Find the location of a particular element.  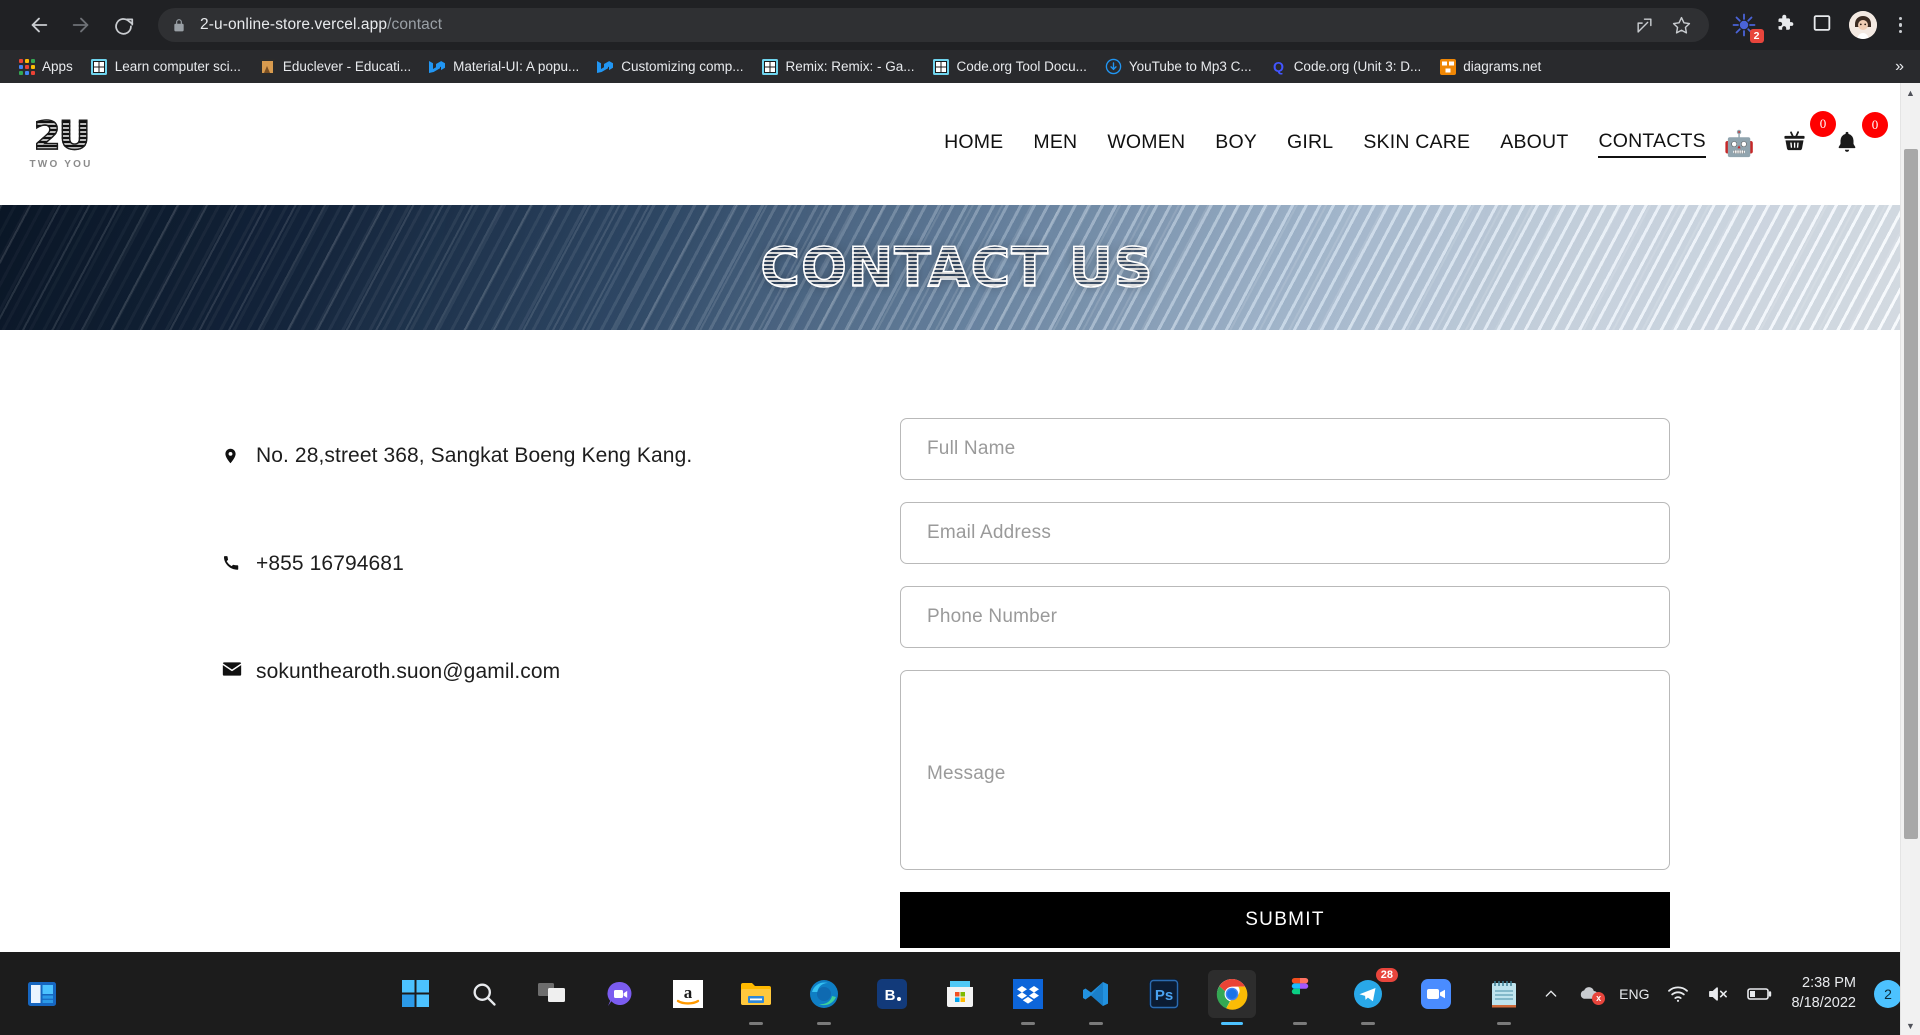

taskbar-item-file-explorer is located at coordinates (756, 997).